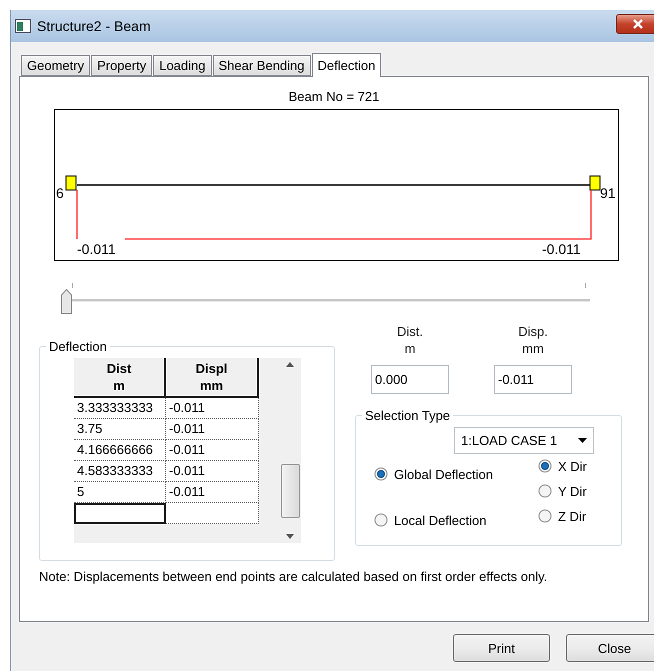 The image size is (654, 671). I want to click on note-text: Note: Displacements between end points are calculated based on first order effects only., so click(293, 576).